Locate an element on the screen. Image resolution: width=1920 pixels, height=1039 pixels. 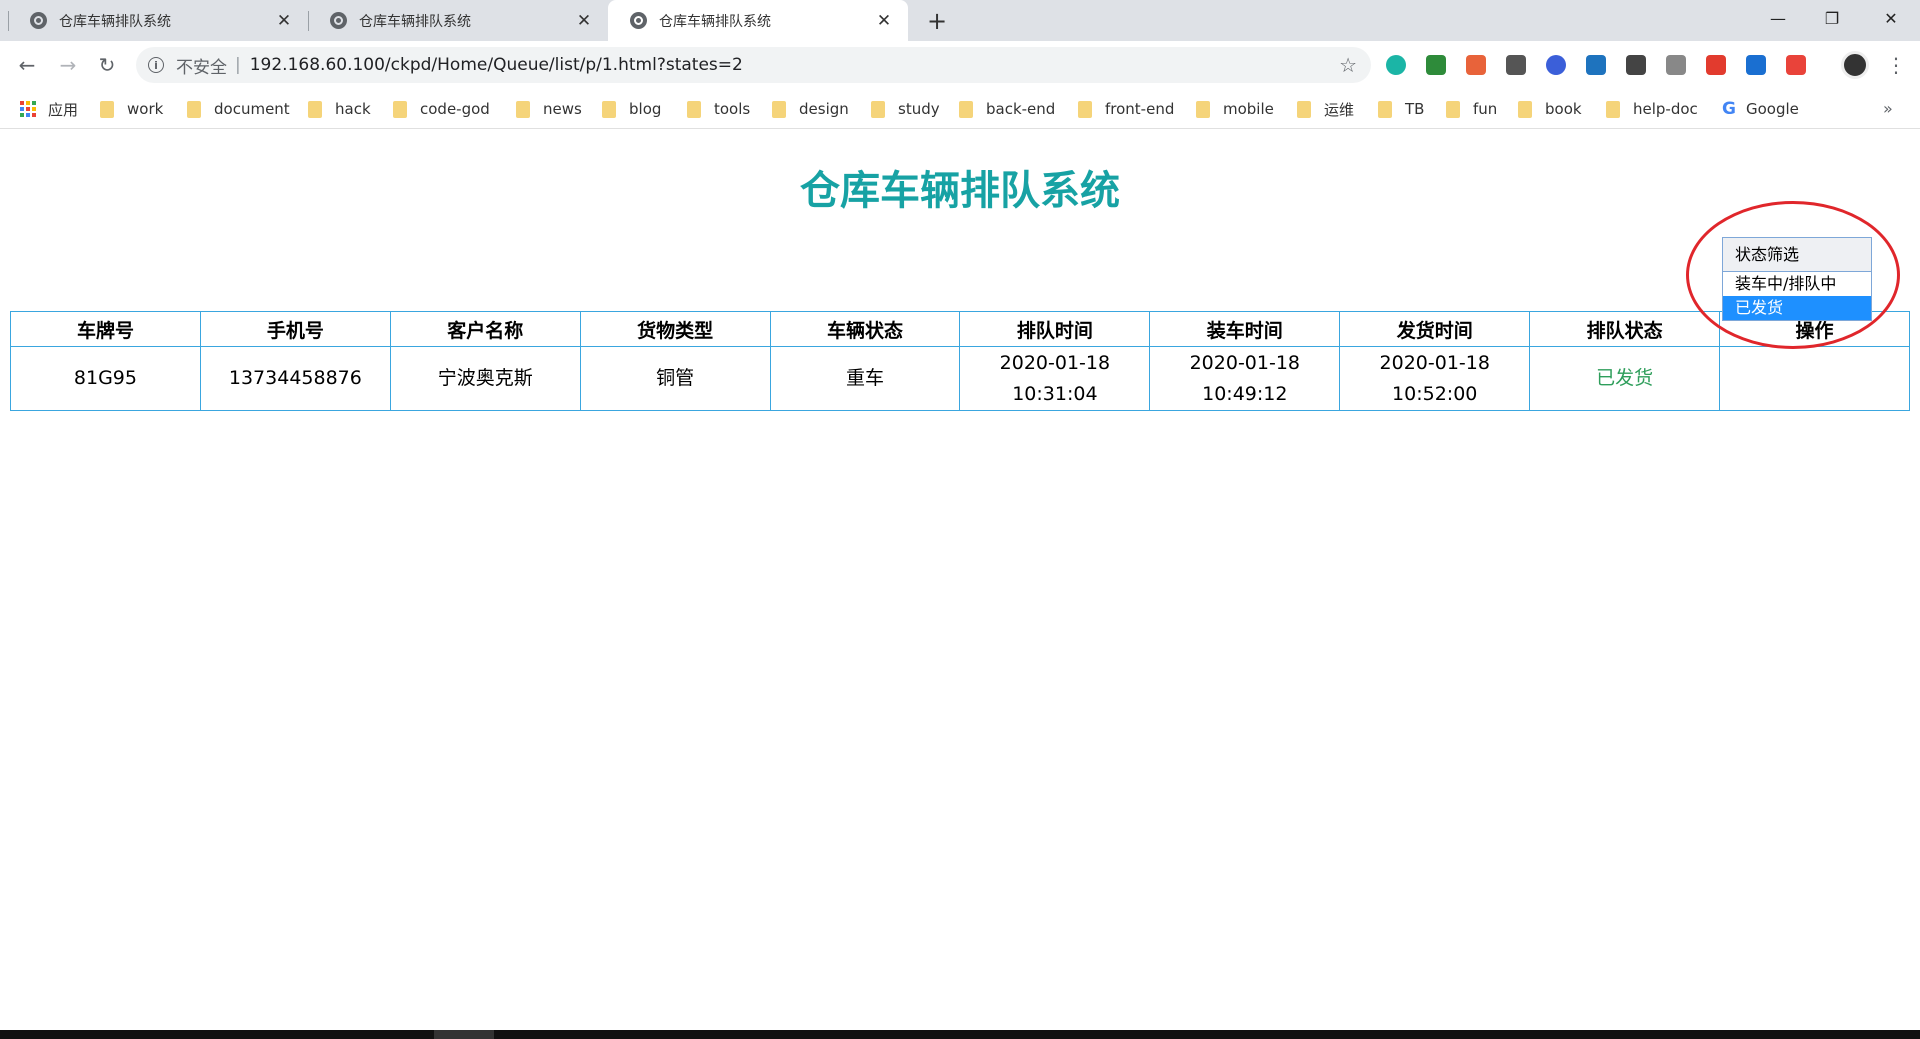
status-filter-dropdown: 状态筛选 装车中/排队中 已发货 is located at coordinates (1797, 279).